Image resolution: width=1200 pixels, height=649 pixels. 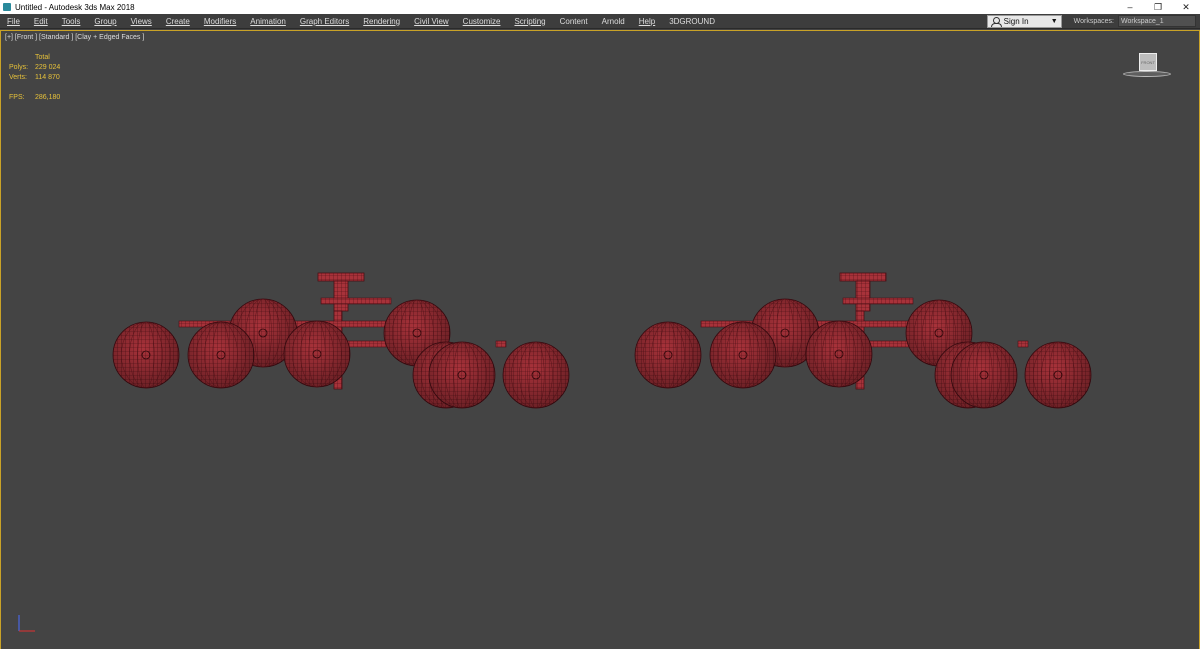 I want to click on menu-views: Views, so click(x=141, y=21).